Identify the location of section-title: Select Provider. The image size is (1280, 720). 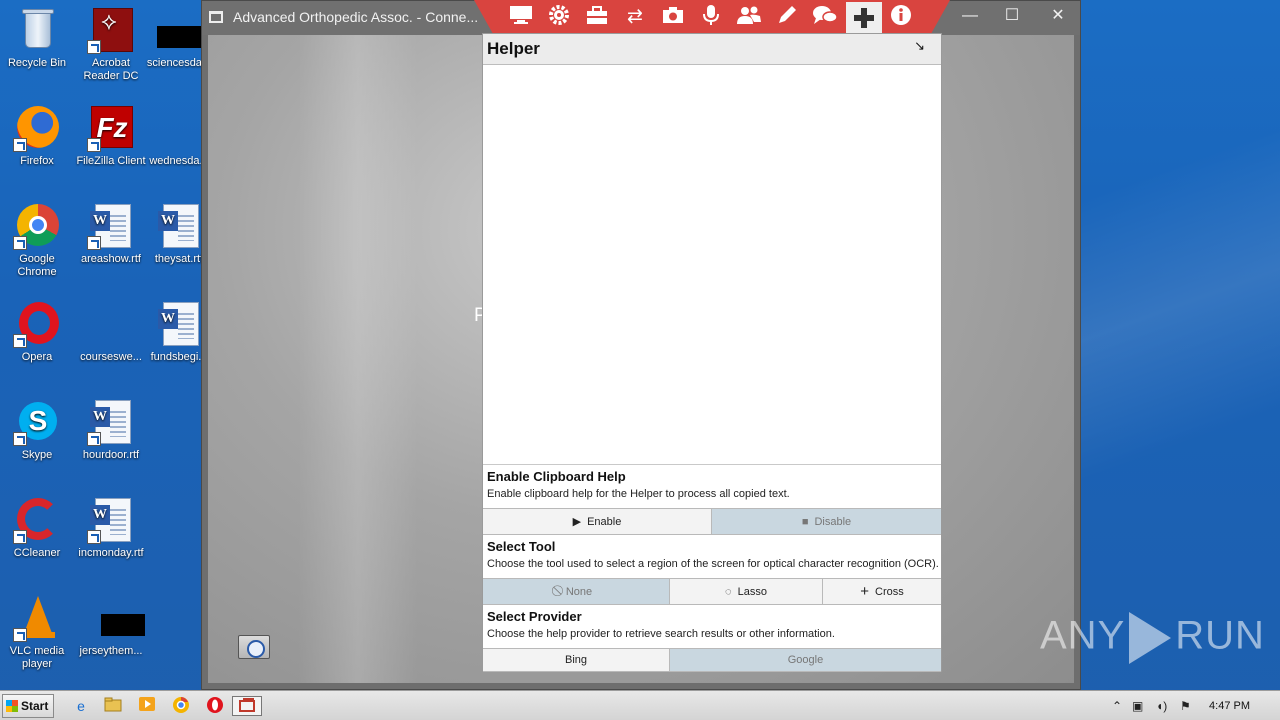
(534, 616).